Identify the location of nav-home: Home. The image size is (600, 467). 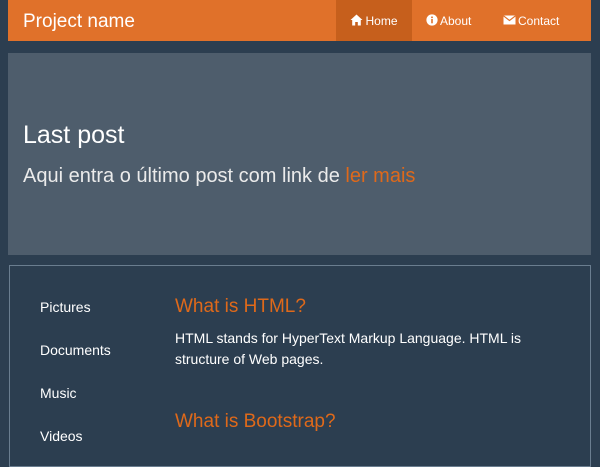
(374, 20).